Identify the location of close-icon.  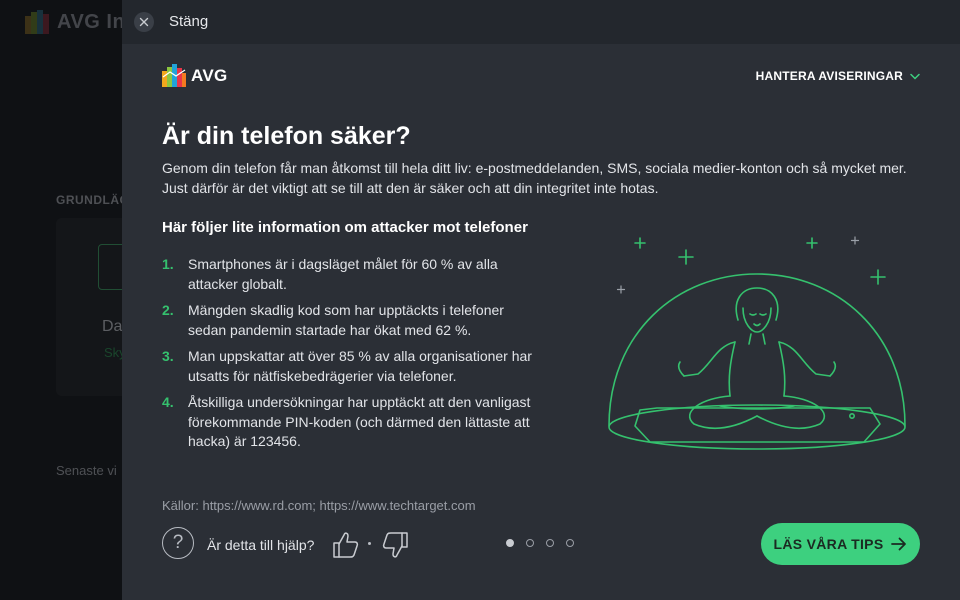
(144, 22).